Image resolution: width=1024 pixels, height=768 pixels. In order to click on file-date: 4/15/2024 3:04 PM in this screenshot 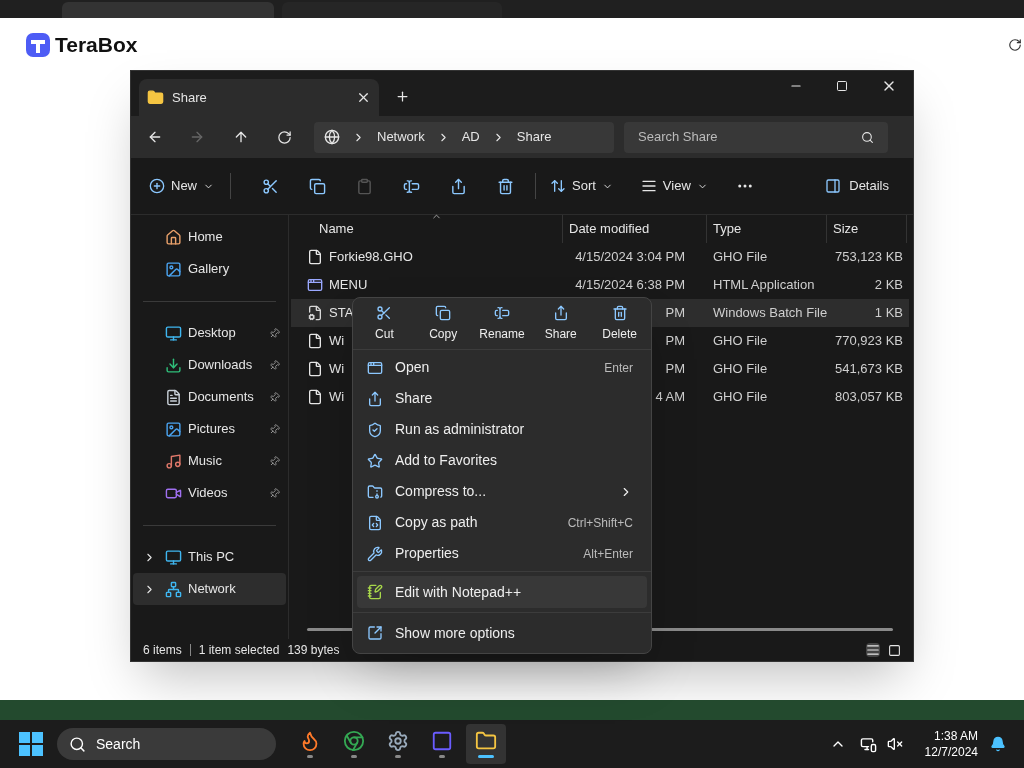, I will do `click(630, 257)`.